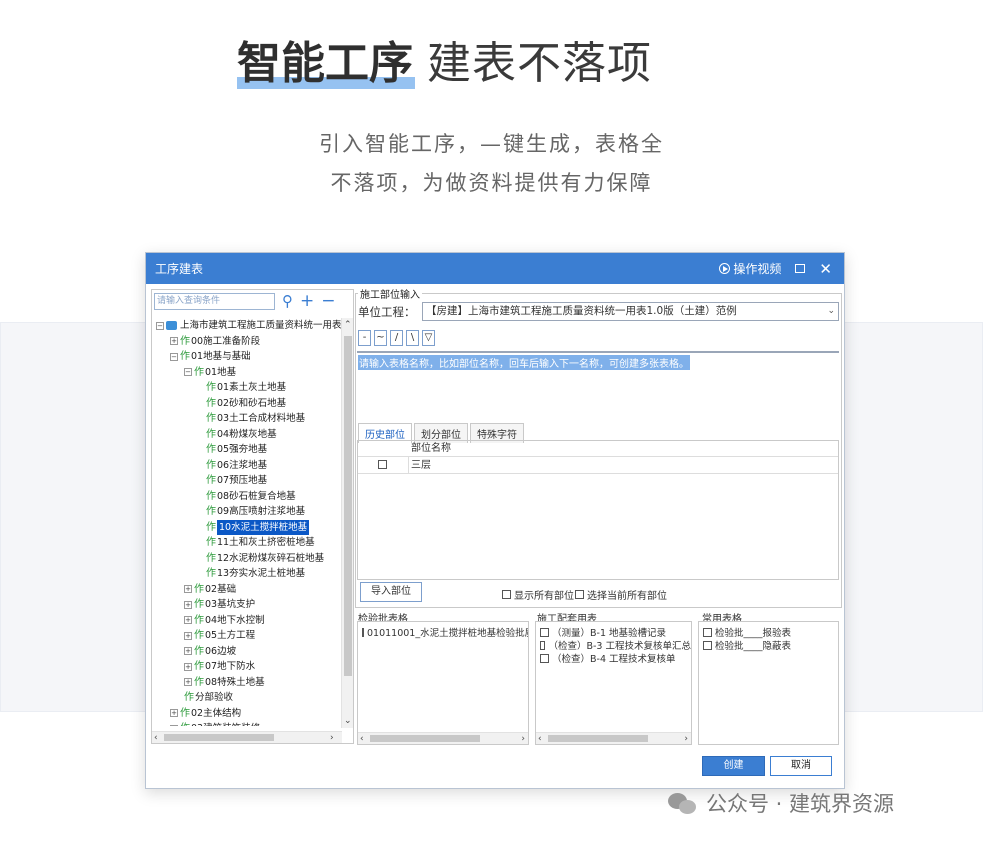 The image size is (983, 844). Describe the element at coordinates (615, 632) in the screenshot. I see `list-item: （测量）B-1 地基验槽记录` at that location.